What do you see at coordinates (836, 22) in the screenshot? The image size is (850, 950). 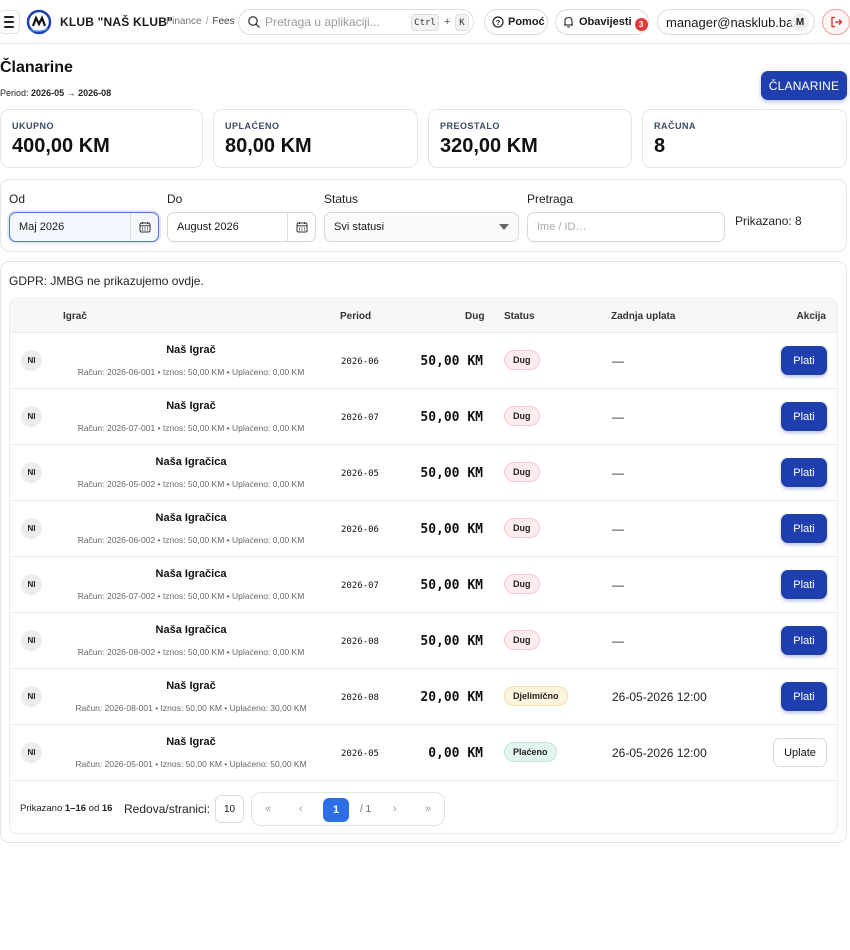 I see `logout-button` at bounding box center [836, 22].